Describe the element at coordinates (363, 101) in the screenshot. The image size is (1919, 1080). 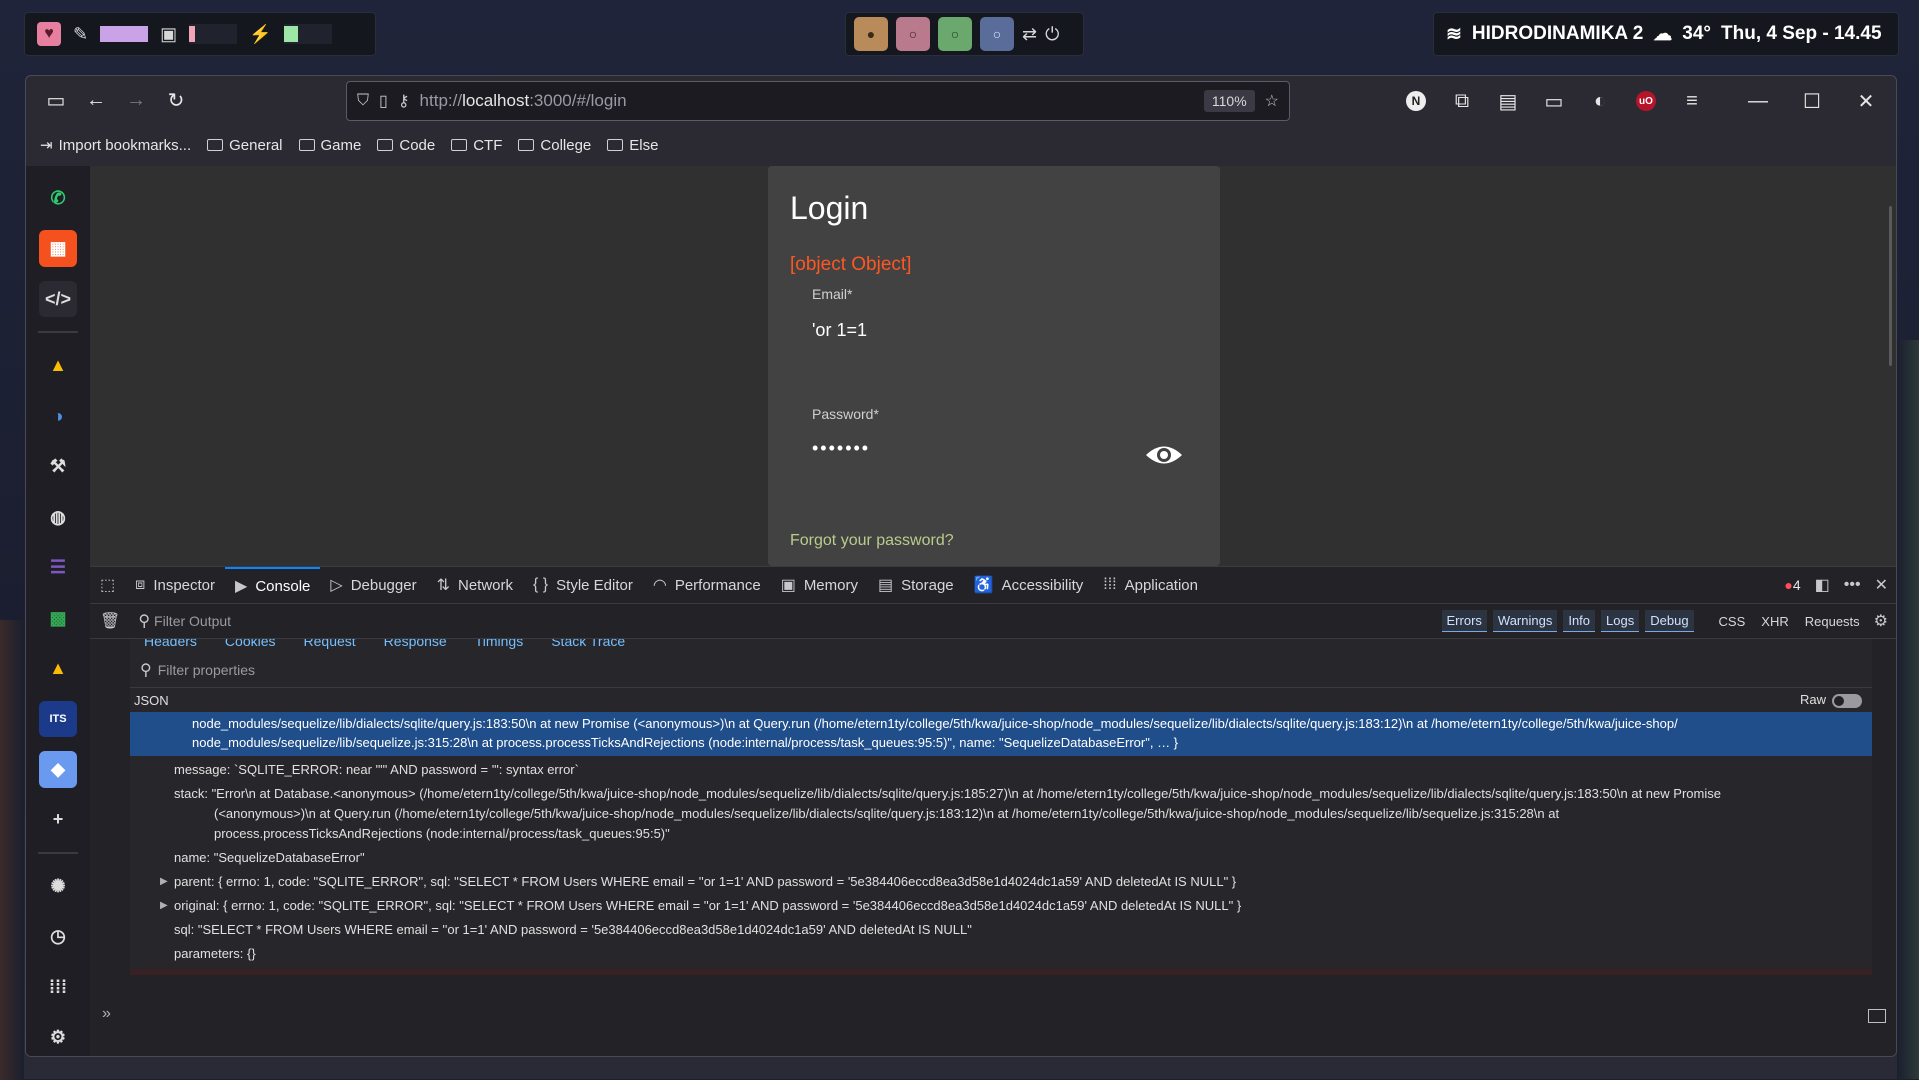
I see `shield-icon: ⛉` at that location.